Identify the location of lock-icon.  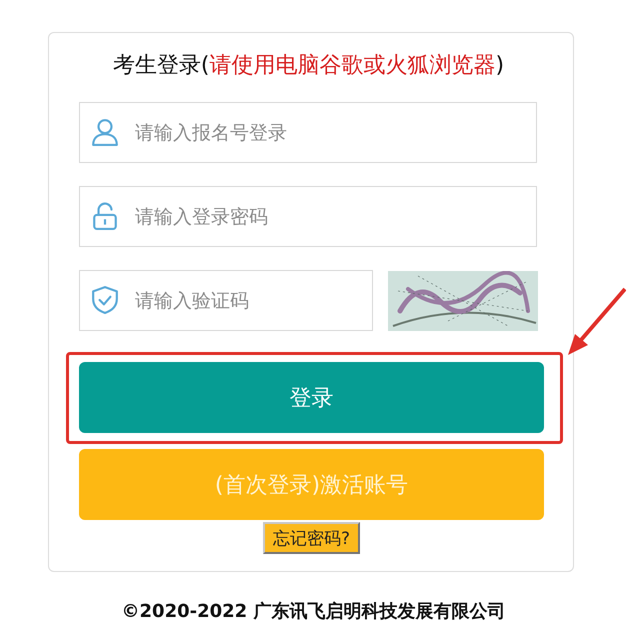
(105, 216).